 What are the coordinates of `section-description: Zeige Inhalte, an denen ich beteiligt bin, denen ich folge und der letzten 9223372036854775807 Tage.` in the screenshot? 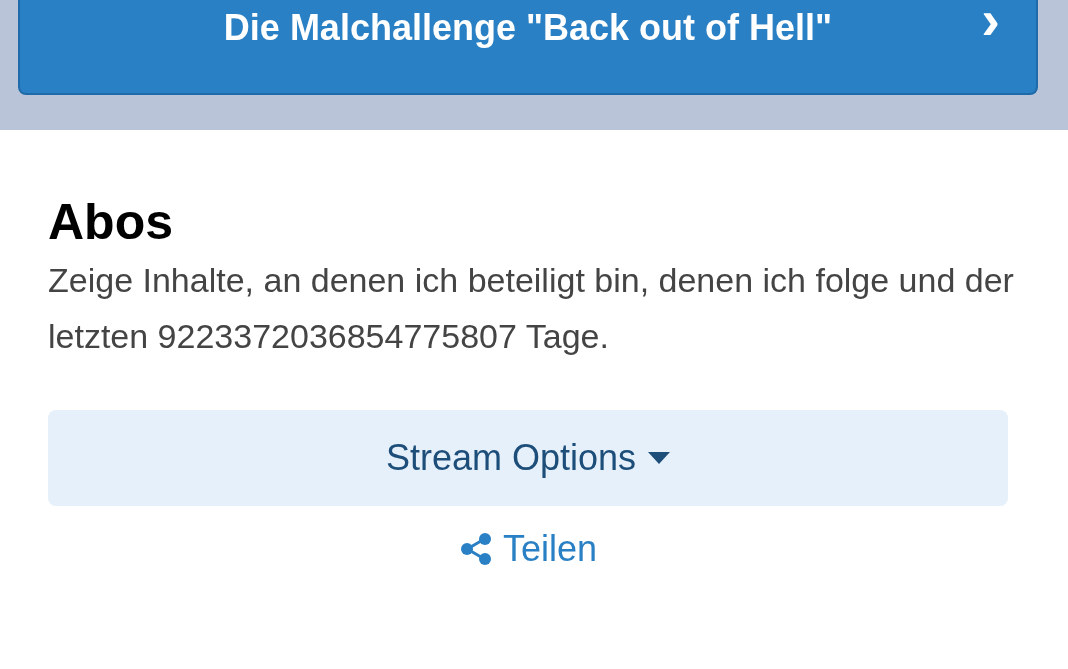 It's located at (531, 308).